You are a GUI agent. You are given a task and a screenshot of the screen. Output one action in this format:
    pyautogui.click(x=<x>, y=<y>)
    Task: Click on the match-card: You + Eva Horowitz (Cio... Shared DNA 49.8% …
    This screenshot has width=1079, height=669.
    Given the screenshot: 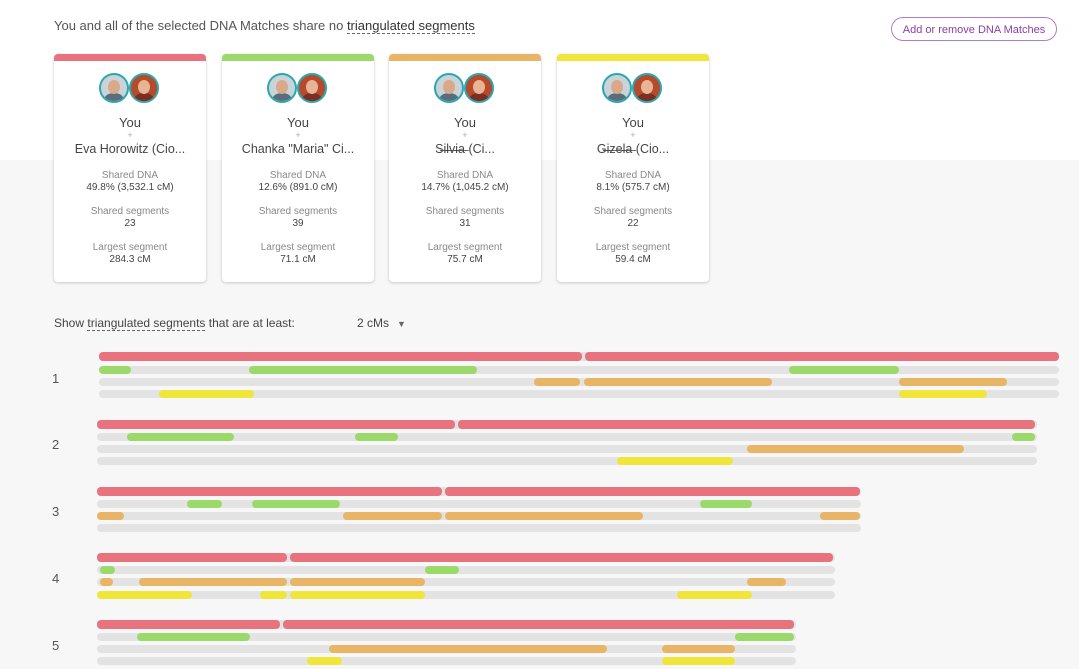 What is the action you would take?
    pyautogui.click(x=130, y=168)
    